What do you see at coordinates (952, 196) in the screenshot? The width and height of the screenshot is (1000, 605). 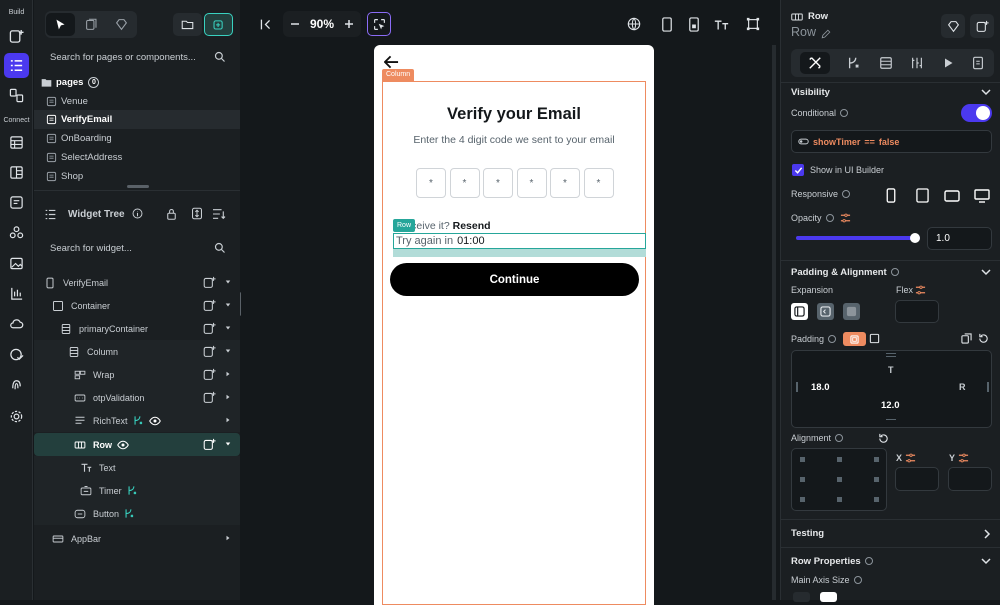 I see `tablet-landscape-icon` at bounding box center [952, 196].